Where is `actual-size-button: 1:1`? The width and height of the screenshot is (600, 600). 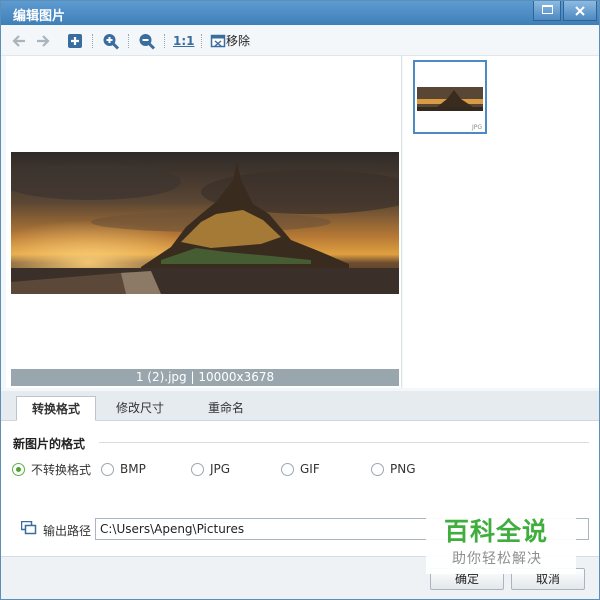
actual-size-button: 1:1 is located at coordinates (184, 41).